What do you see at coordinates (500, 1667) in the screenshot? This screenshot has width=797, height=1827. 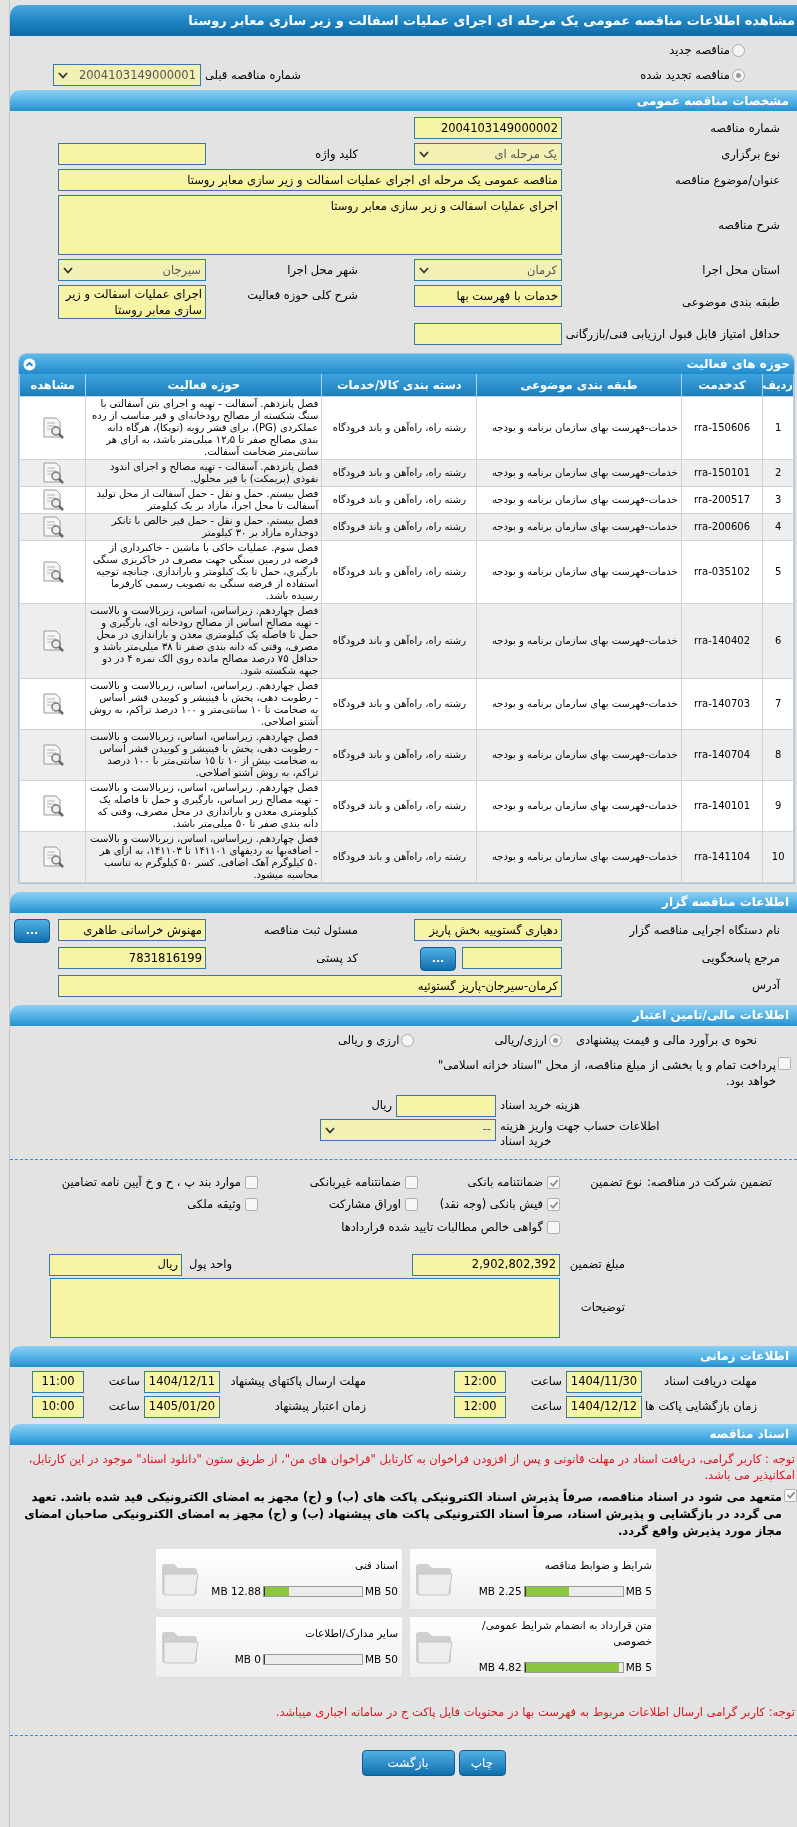 I see `file-size: 4.82 MB` at bounding box center [500, 1667].